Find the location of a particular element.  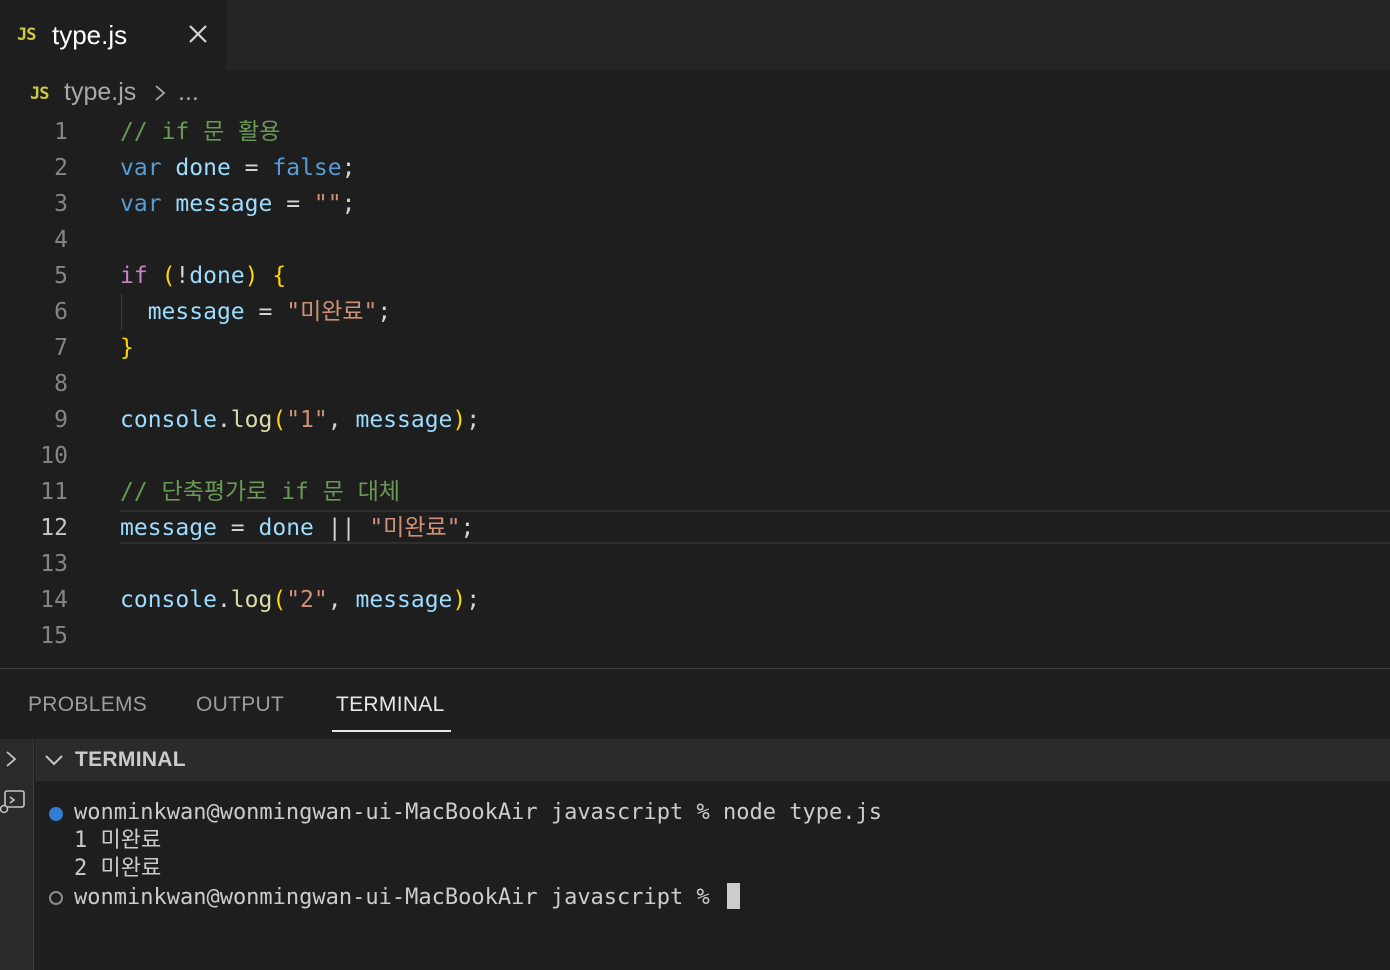

breadcrumb-file: type.js is located at coordinates (100, 92).